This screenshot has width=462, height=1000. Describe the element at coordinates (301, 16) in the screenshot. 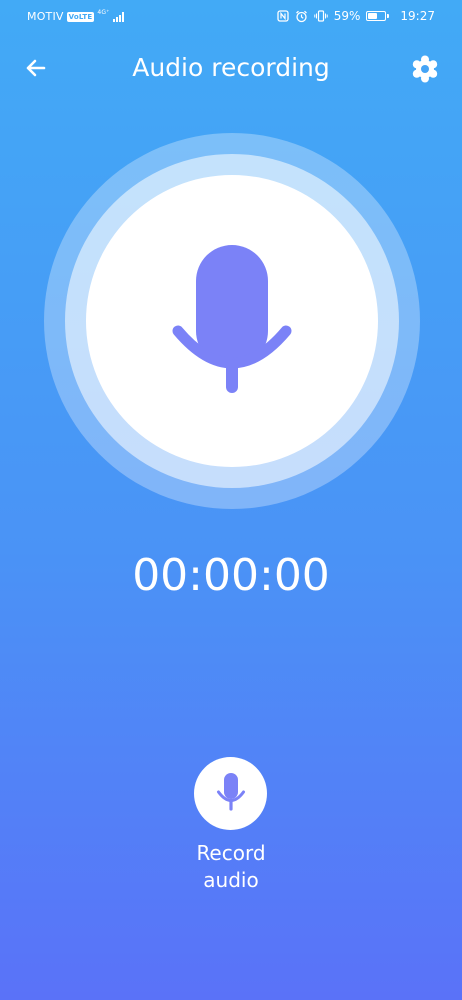

I see `alarm-icon` at that location.